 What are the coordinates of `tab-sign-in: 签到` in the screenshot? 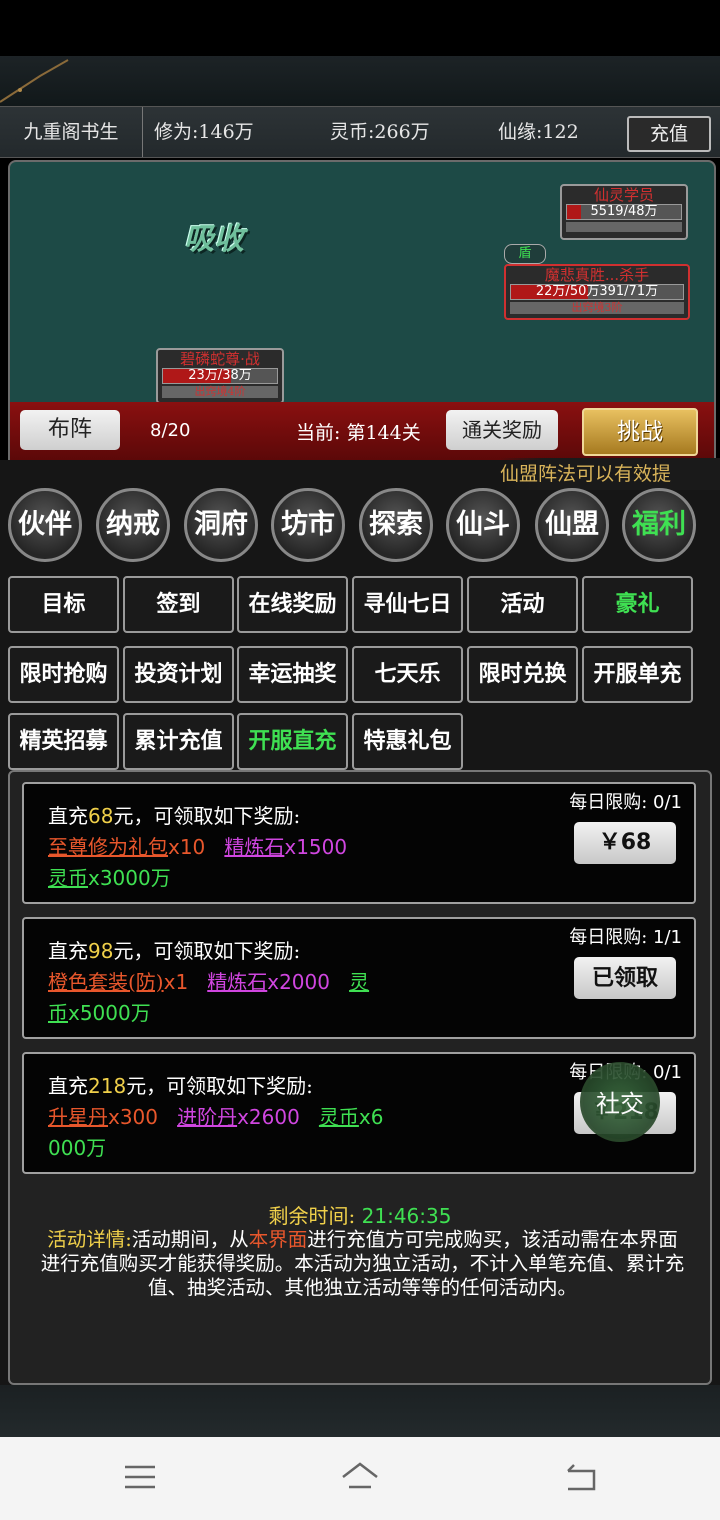 It's located at (178, 604).